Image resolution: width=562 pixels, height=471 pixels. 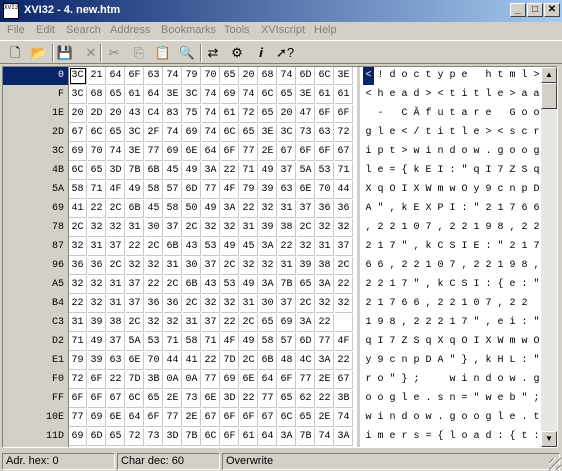 What do you see at coordinates (135, 437) in the screenshot?
I see `hex-byte-cell: 72` at bounding box center [135, 437].